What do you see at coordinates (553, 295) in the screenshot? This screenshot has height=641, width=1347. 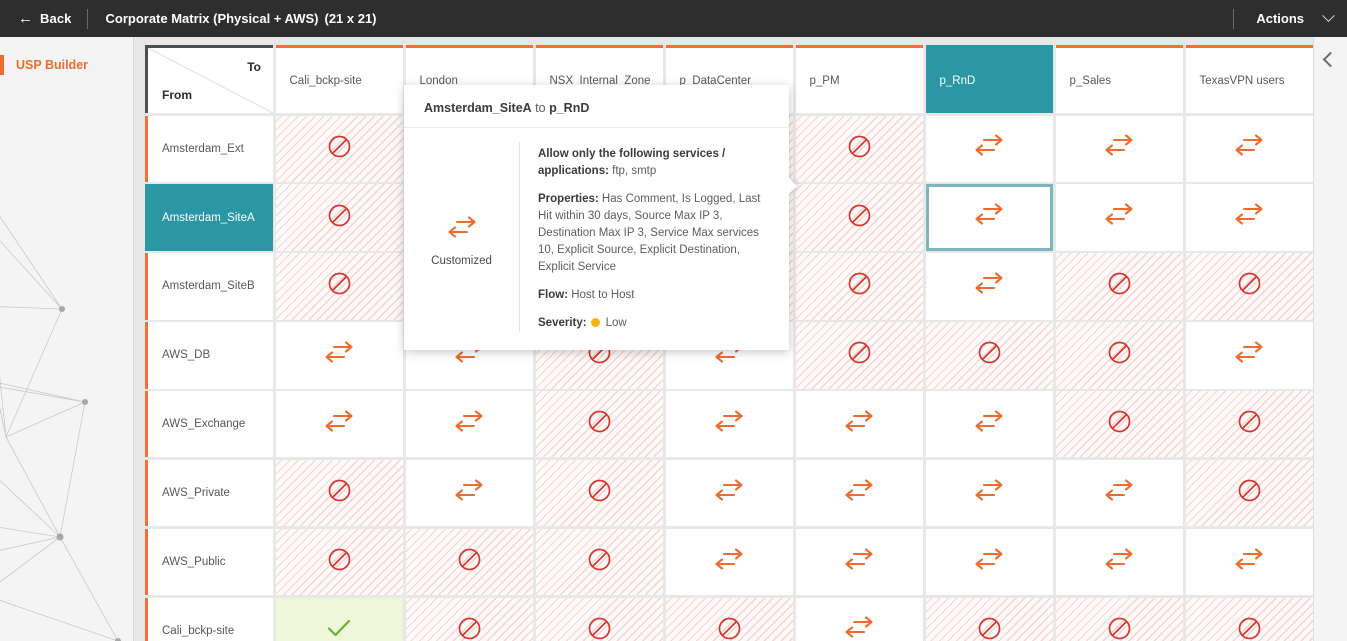 I see `tooltip-flow-label: Flow:` at bounding box center [553, 295].